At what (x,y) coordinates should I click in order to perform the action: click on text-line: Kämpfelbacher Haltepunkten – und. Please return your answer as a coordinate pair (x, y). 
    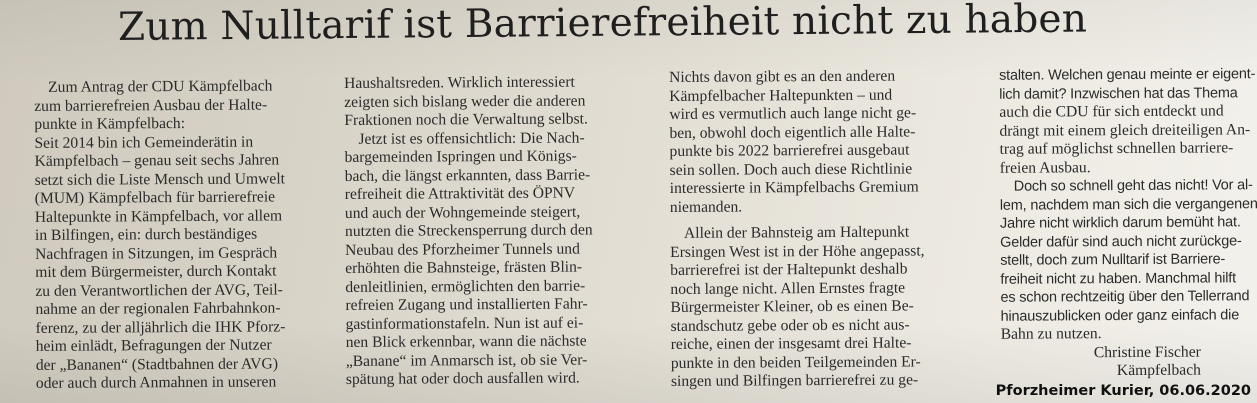
    Looking at the image, I should click on (781, 95).